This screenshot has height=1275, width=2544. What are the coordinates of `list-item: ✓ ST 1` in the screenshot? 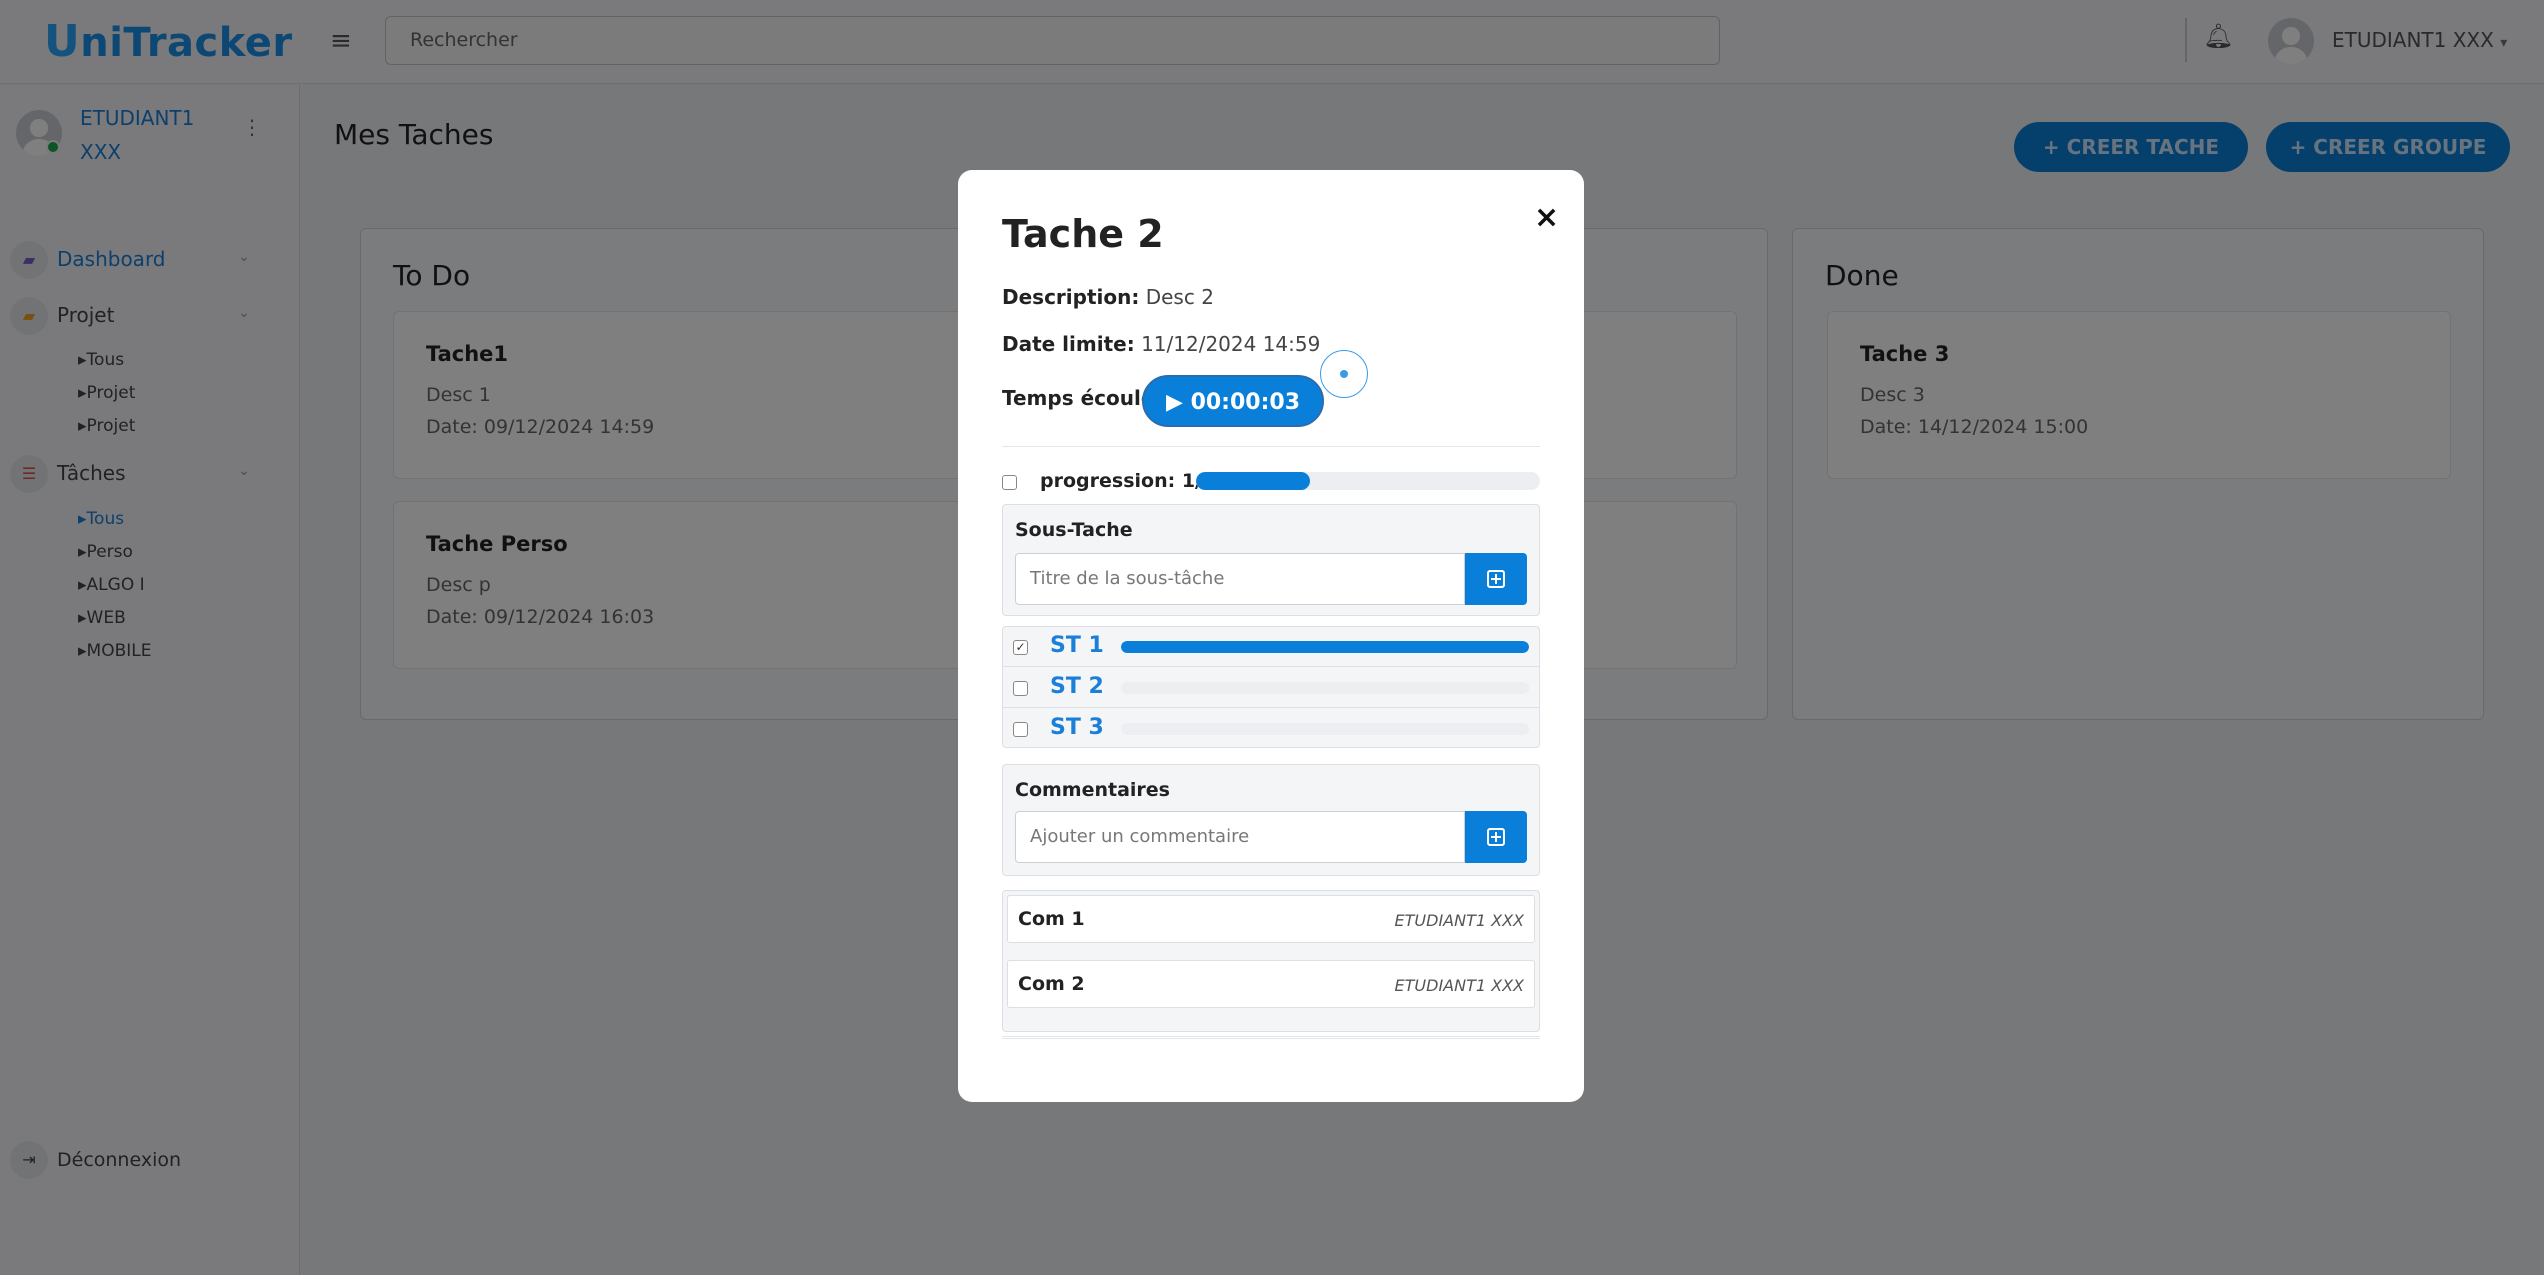 It's located at (1271, 647).